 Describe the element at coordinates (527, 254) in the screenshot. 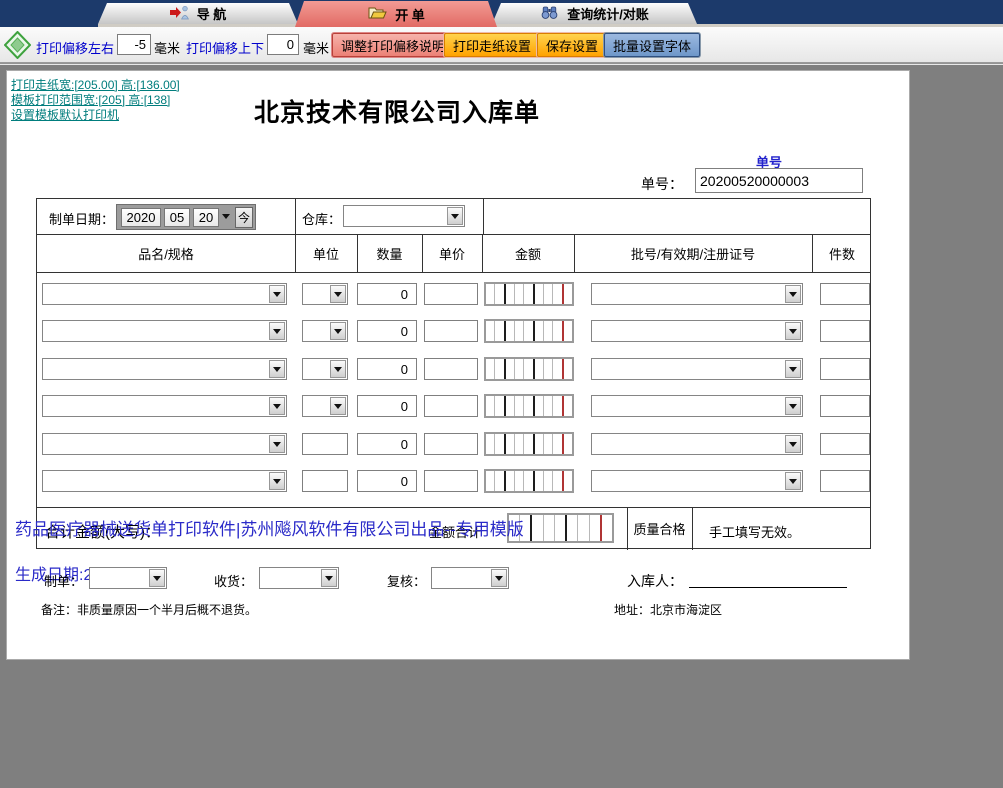

I see `col-header-amount: 金额` at that location.